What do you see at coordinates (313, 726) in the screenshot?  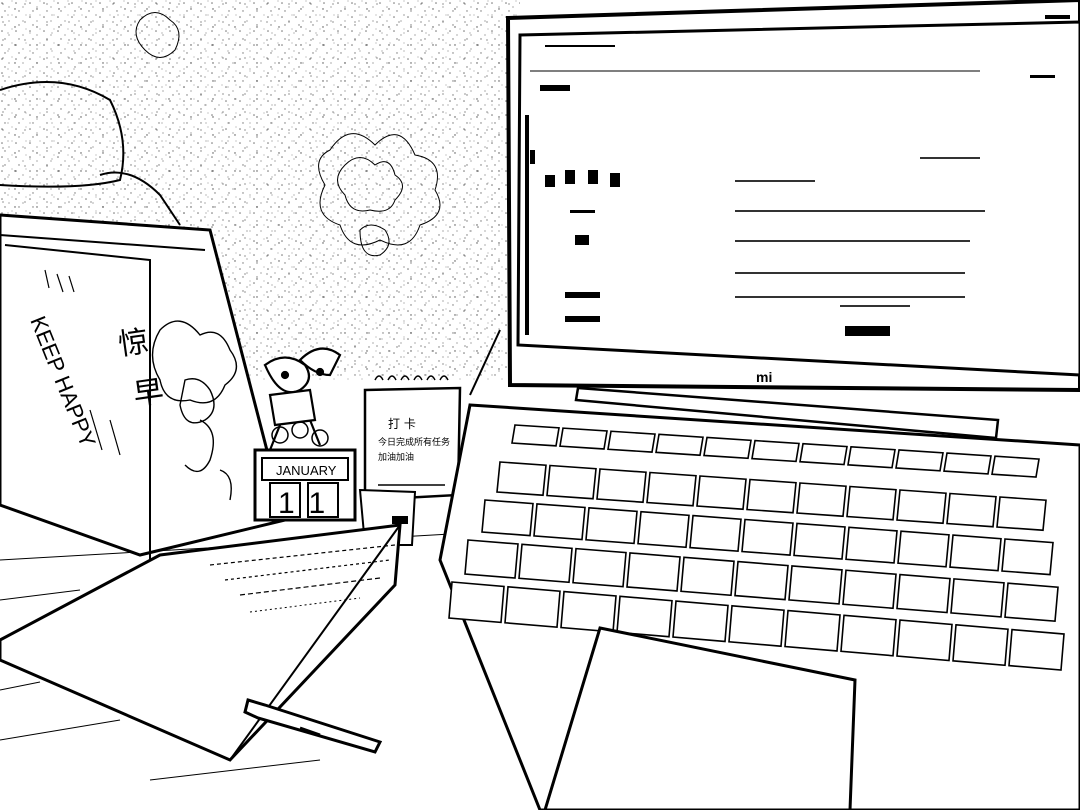 I see `pen` at bounding box center [313, 726].